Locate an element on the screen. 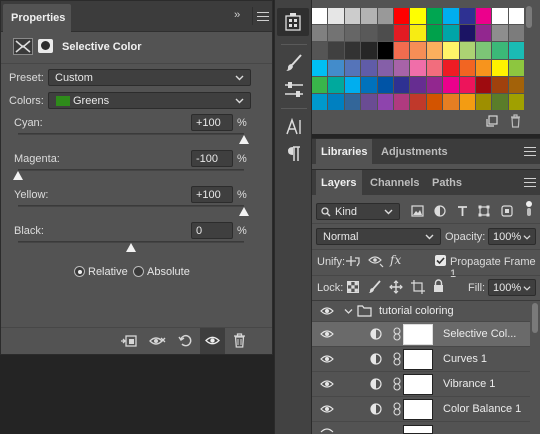  filter-toggle is located at coordinates (529, 209).